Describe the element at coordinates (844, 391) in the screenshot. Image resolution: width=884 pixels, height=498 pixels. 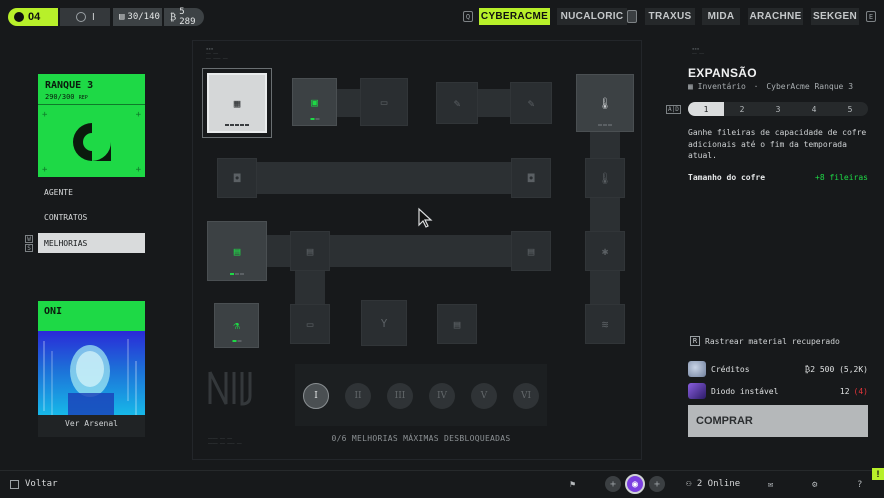
I see `cost-amount: 12` at that location.